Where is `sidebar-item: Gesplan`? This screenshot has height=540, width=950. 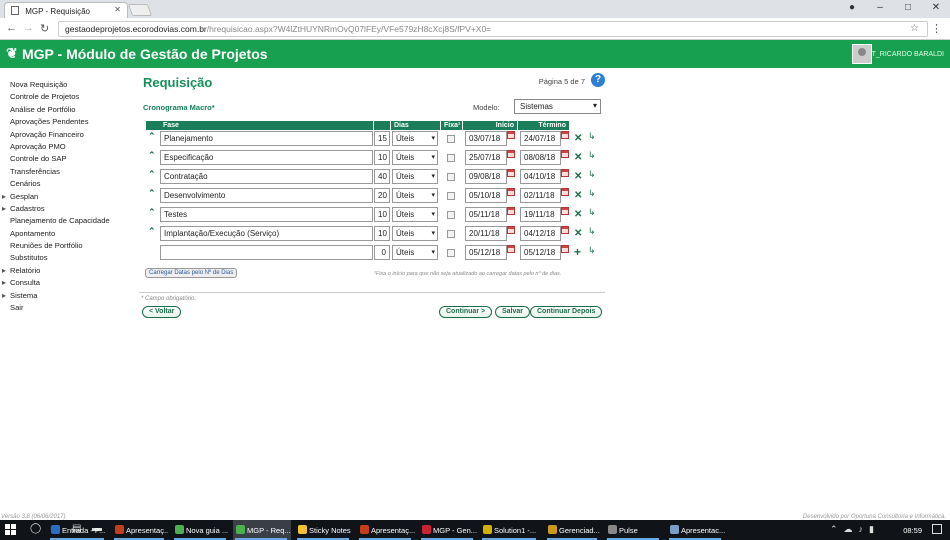
sidebar-item: Gesplan is located at coordinates (68, 198).